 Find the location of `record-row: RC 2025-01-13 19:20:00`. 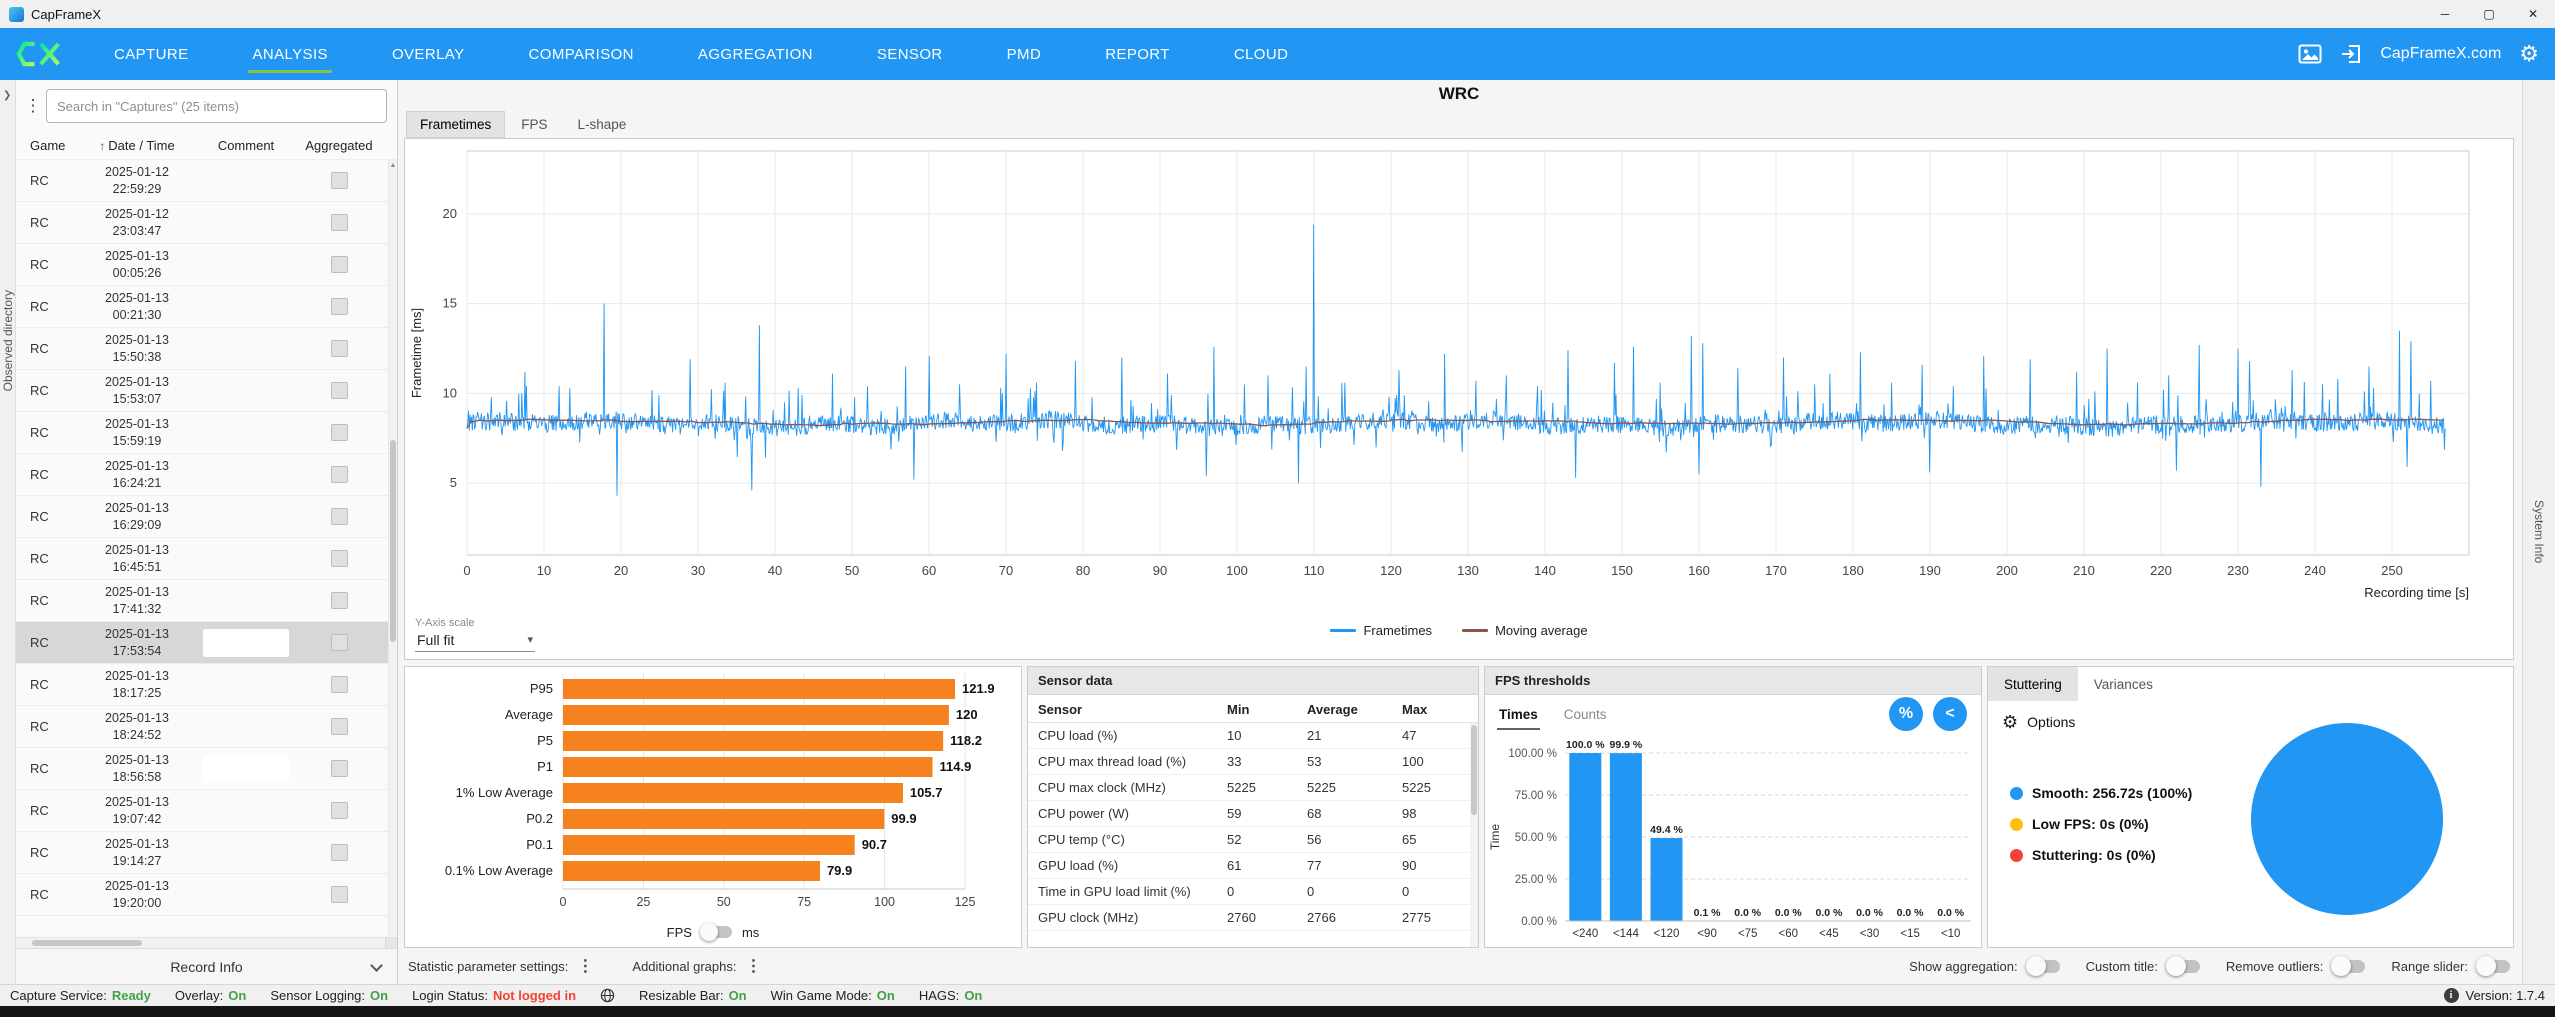

record-row: RC 2025-01-13 19:20:00 is located at coordinates (206, 895).